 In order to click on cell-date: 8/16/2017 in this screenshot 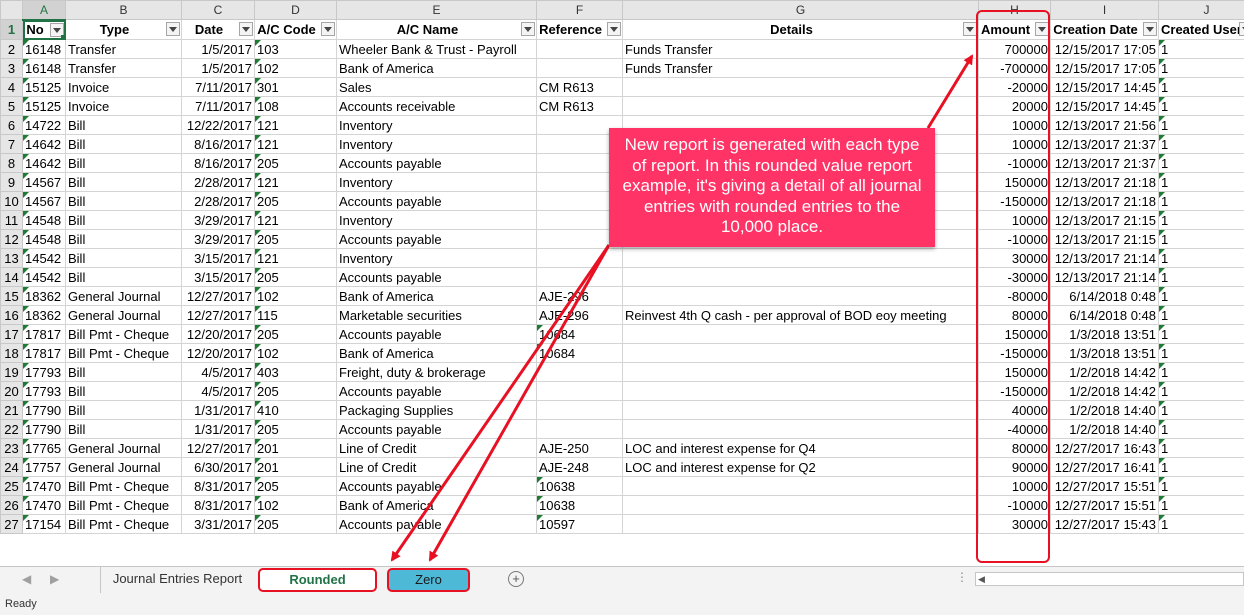, I will do `click(218, 144)`.